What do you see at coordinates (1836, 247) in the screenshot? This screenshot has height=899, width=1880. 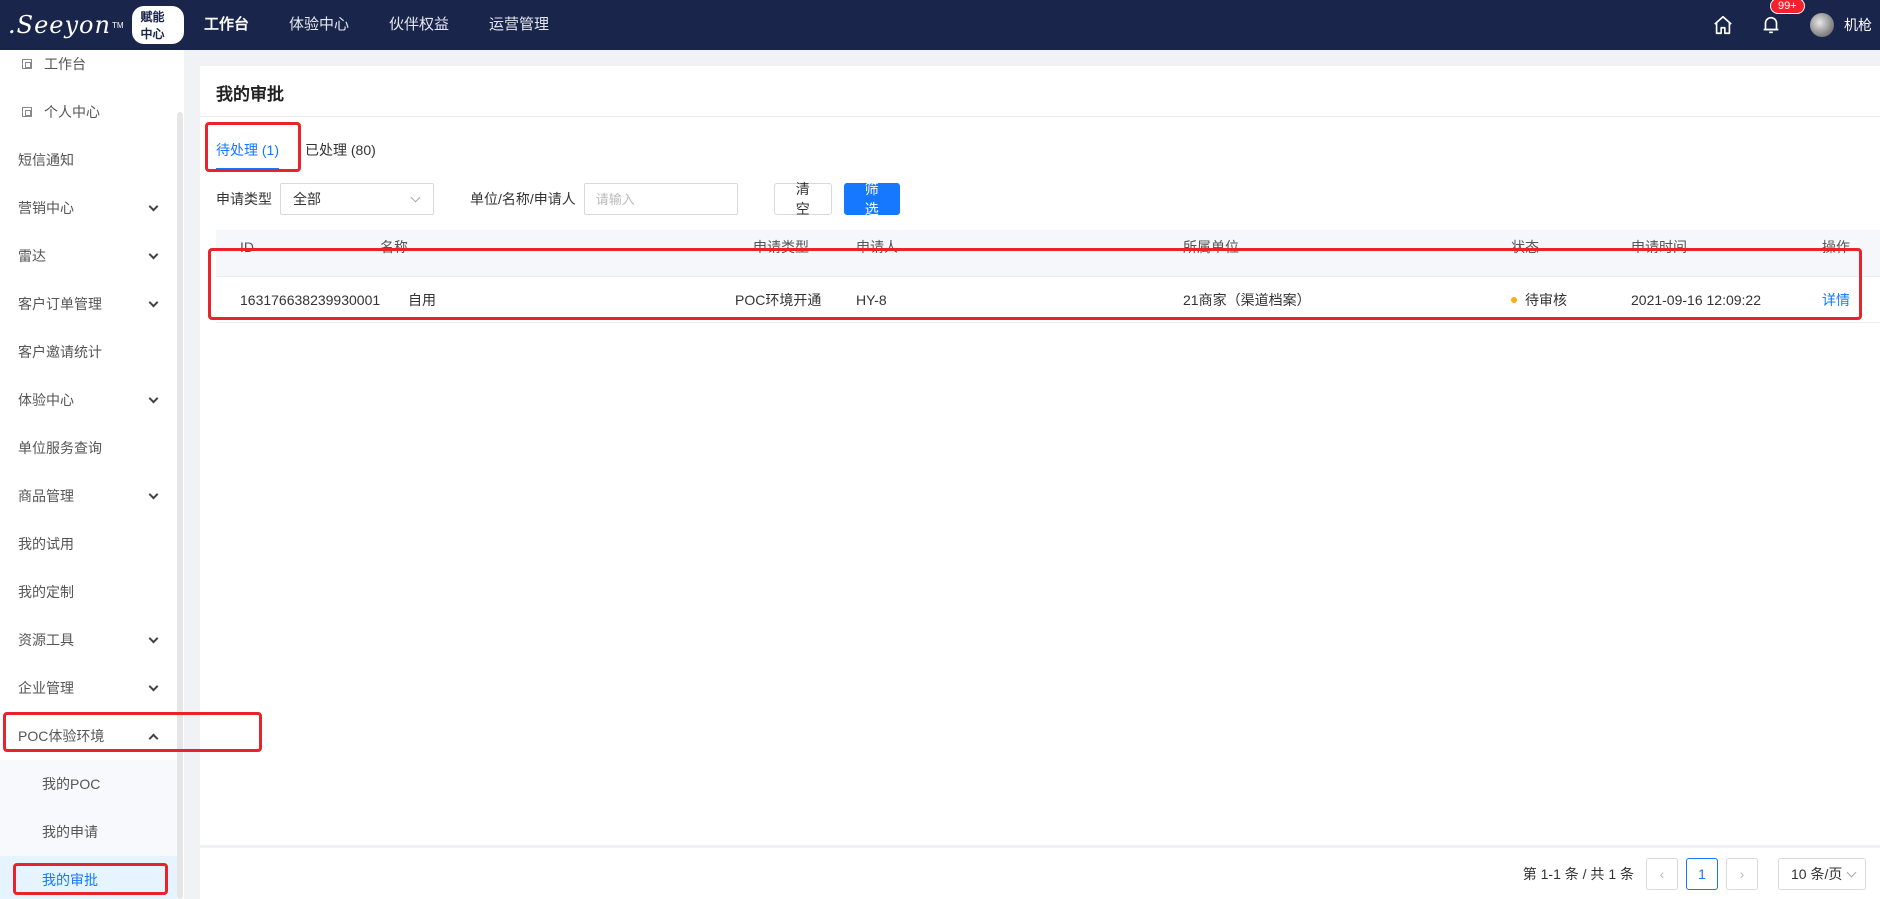 I see `column-header-action: 操作` at bounding box center [1836, 247].